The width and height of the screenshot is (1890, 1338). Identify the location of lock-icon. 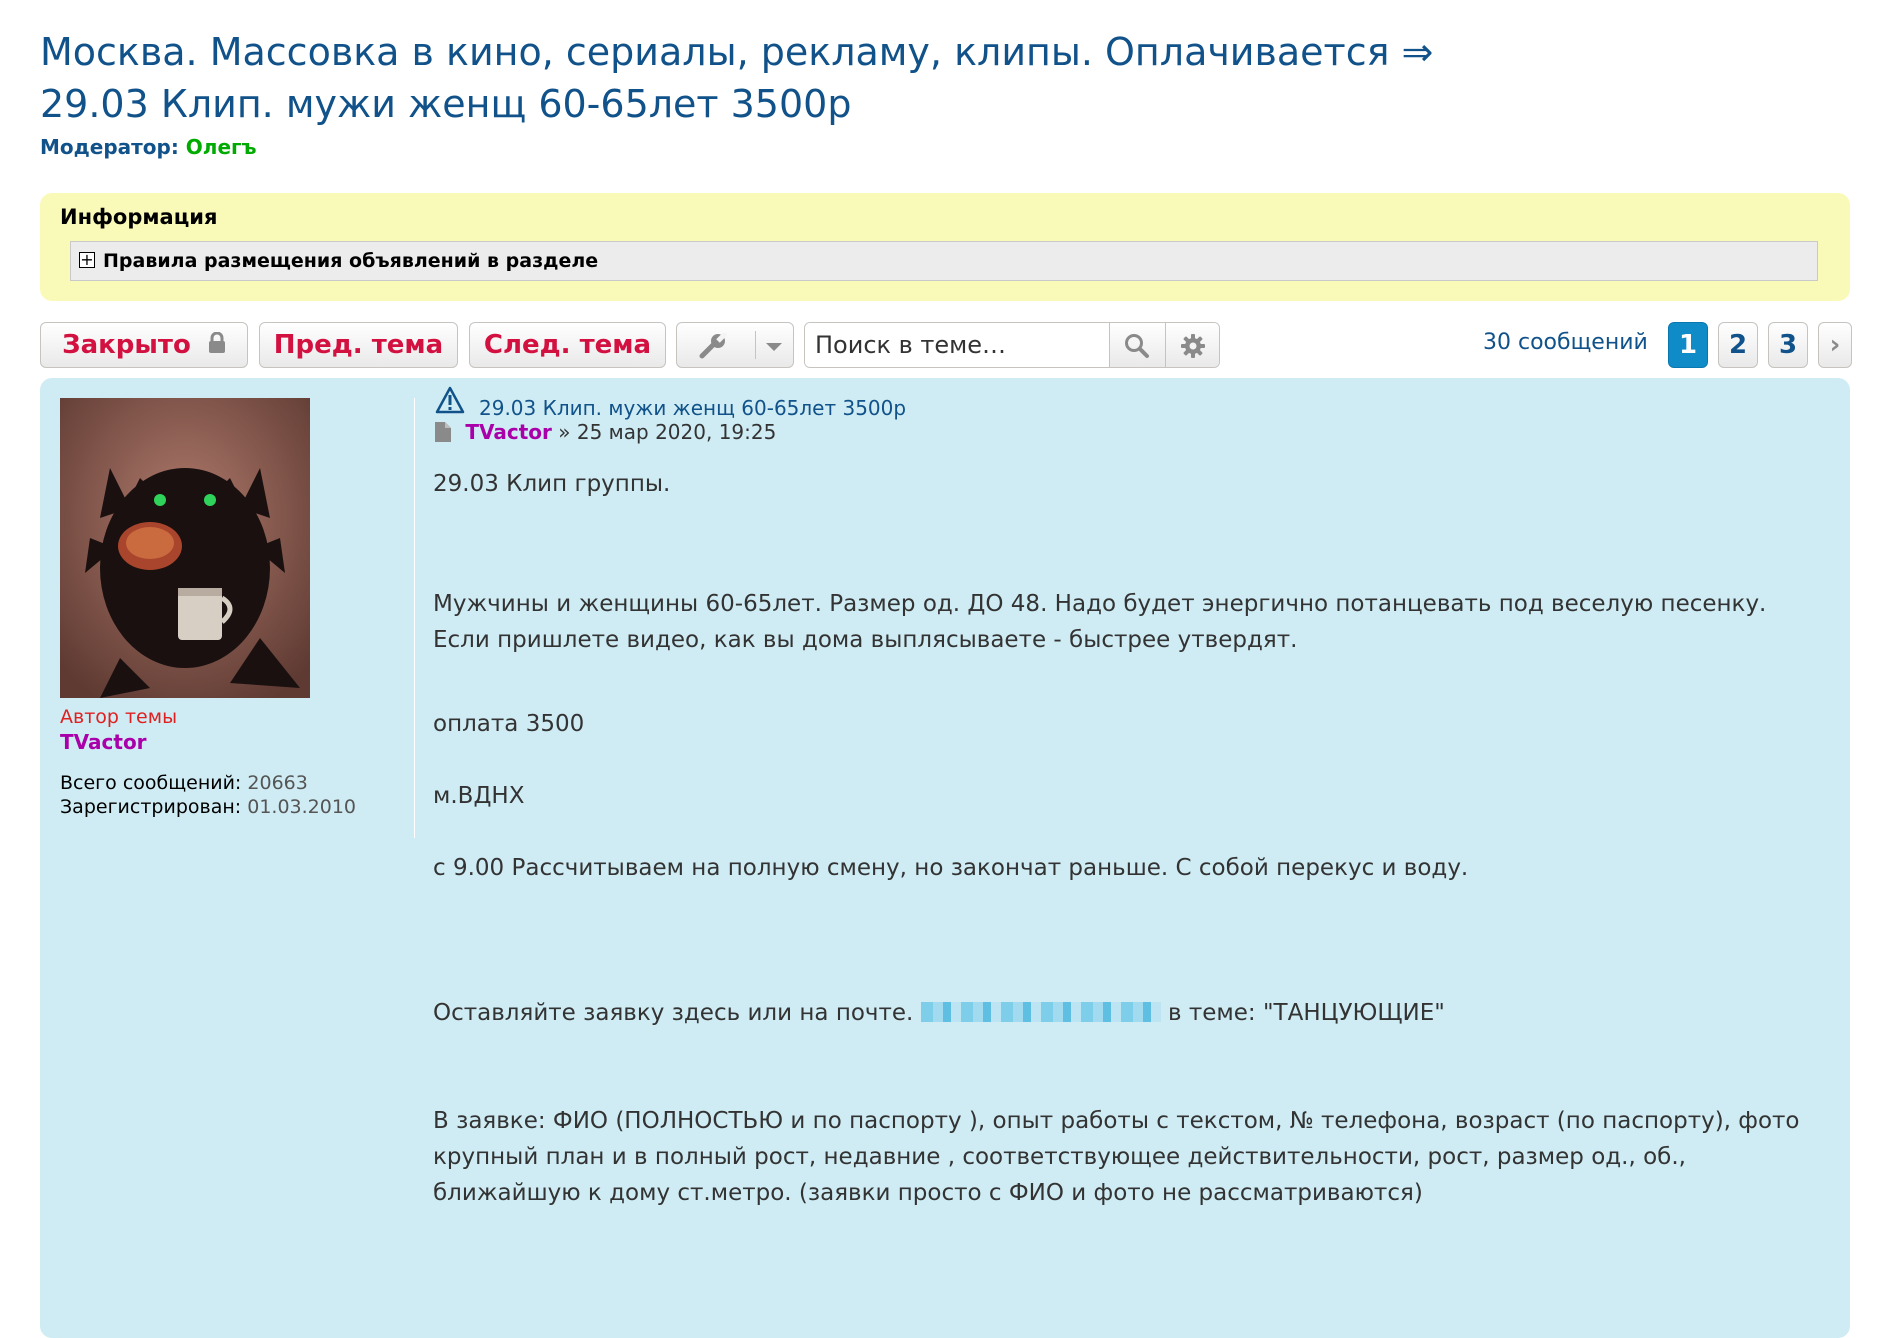
(216, 342).